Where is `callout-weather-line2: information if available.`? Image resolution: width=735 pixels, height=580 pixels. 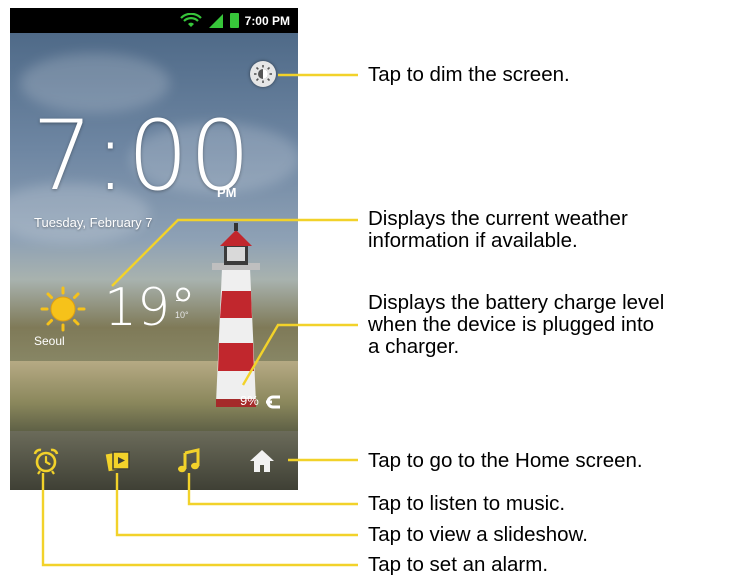 callout-weather-line2: information if available. is located at coordinates (473, 240).